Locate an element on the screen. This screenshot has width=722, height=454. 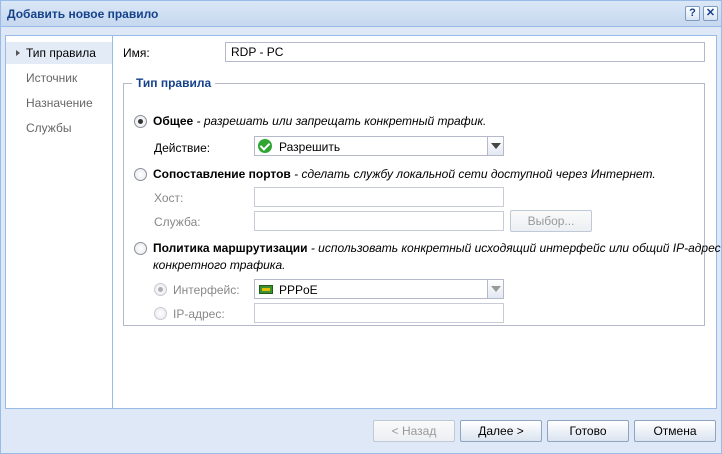
sidebar-item-label: Назначение is located at coordinates (59, 103).